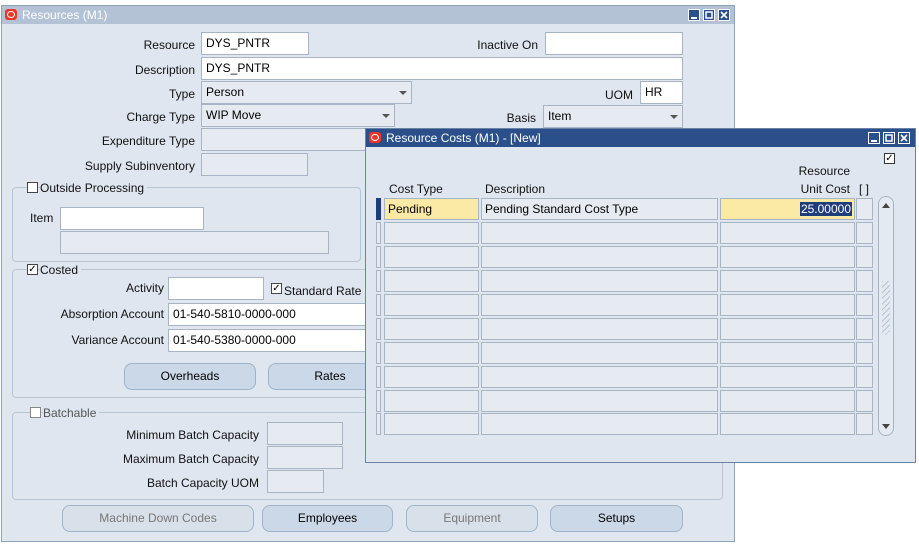 Image resolution: width=919 pixels, height=546 pixels. What do you see at coordinates (255, 43) in the screenshot?
I see `resource-field: DYS_PNTR` at bounding box center [255, 43].